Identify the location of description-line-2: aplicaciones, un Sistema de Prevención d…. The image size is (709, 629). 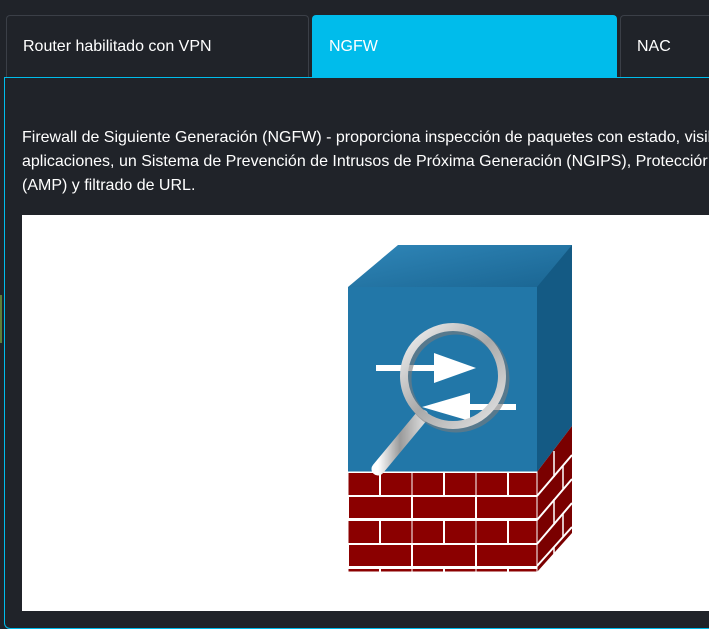
(365, 161).